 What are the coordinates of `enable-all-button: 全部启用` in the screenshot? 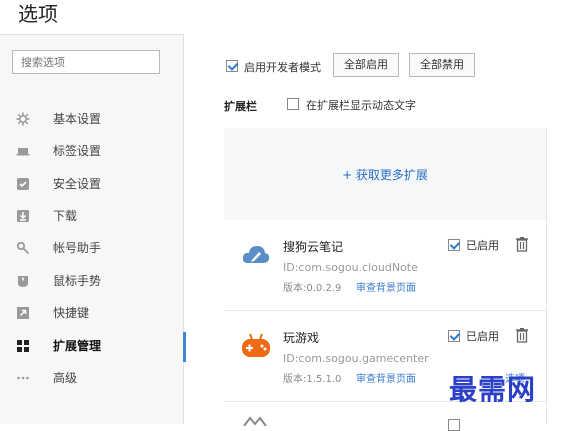 It's located at (366, 65).